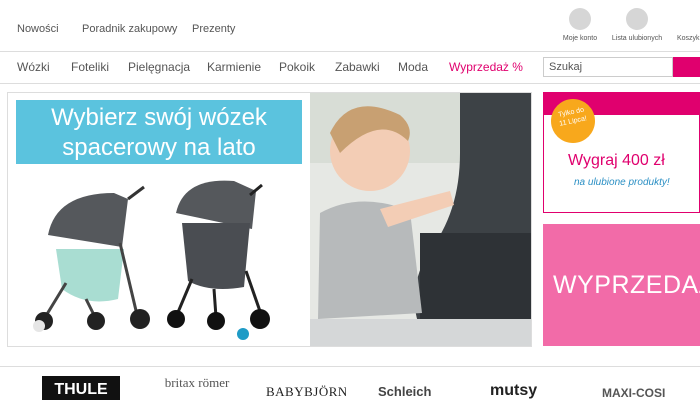 Image resolution: width=700 pixels, height=400 pixels. Describe the element at coordinates (350, 83) in the screenshot. I see `nav-divider` at that location.